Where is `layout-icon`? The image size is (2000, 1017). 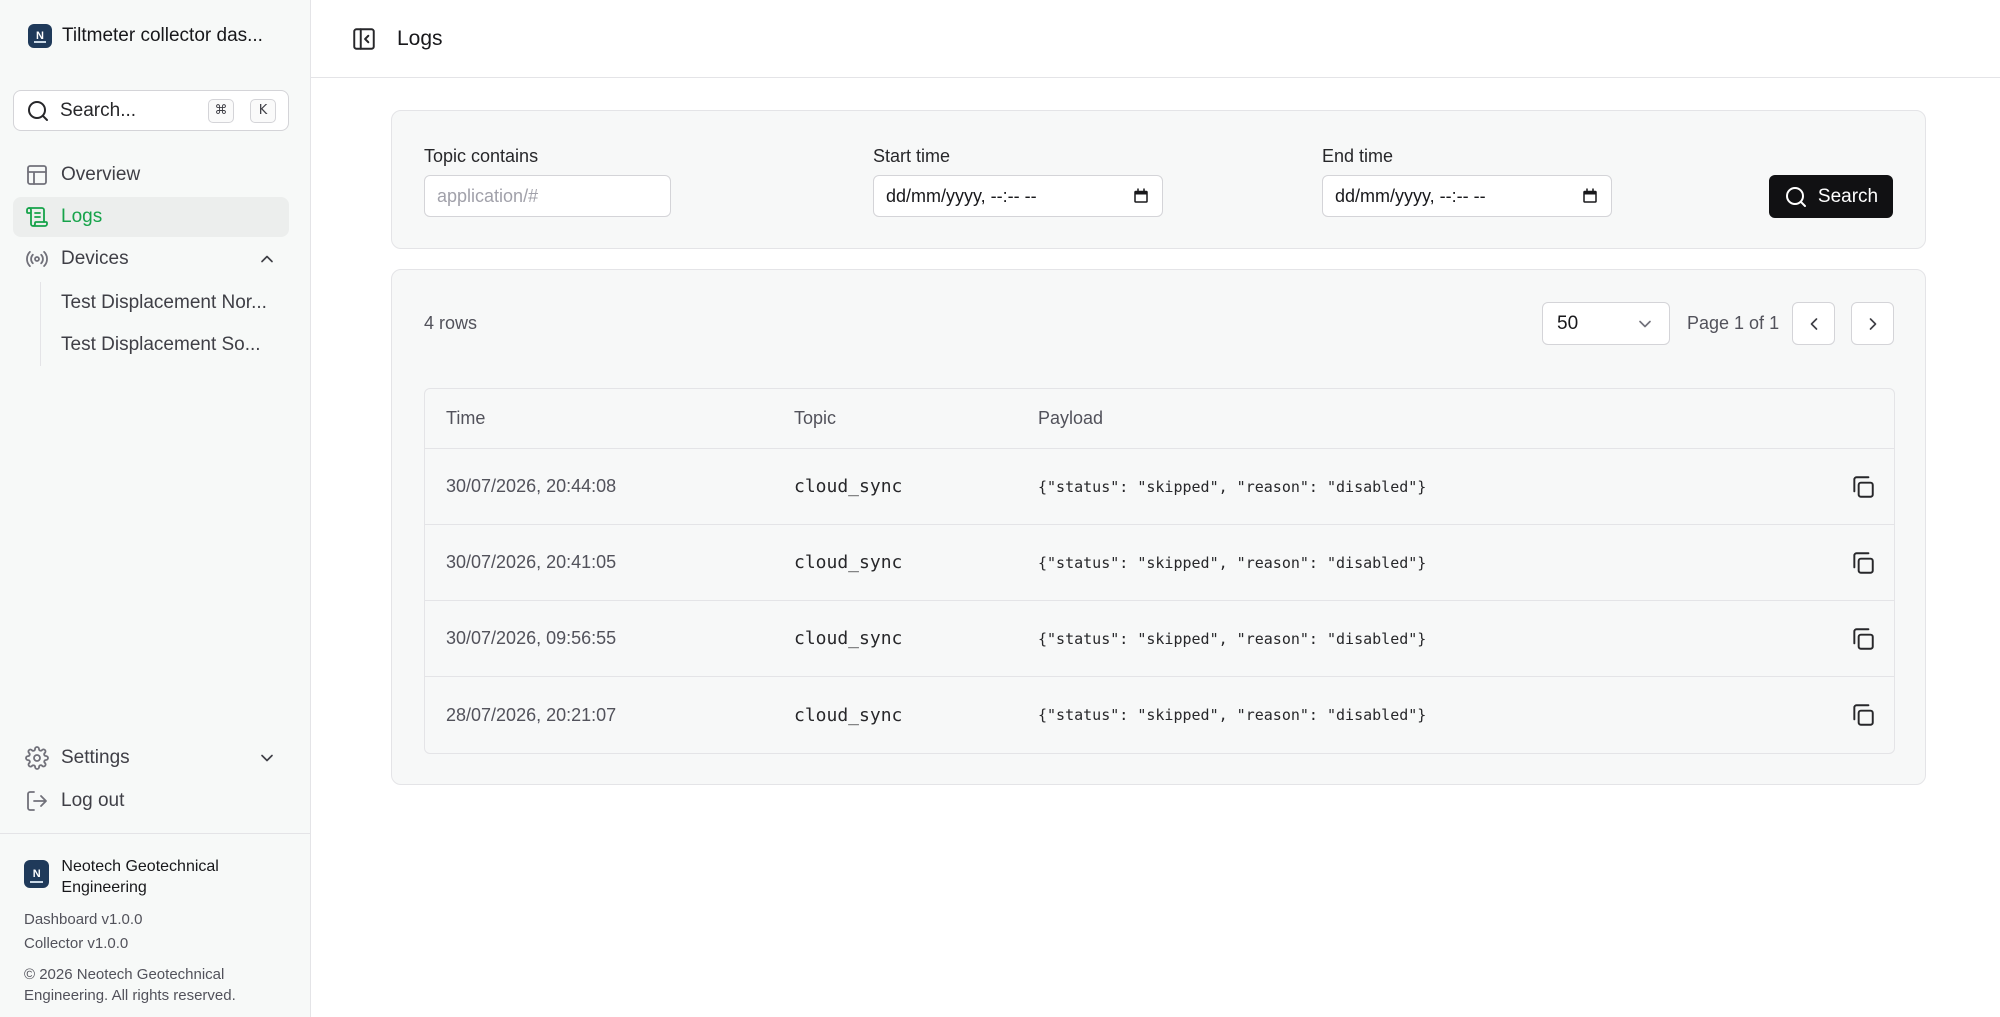
layout-icon is located at coordinates (37, 175).